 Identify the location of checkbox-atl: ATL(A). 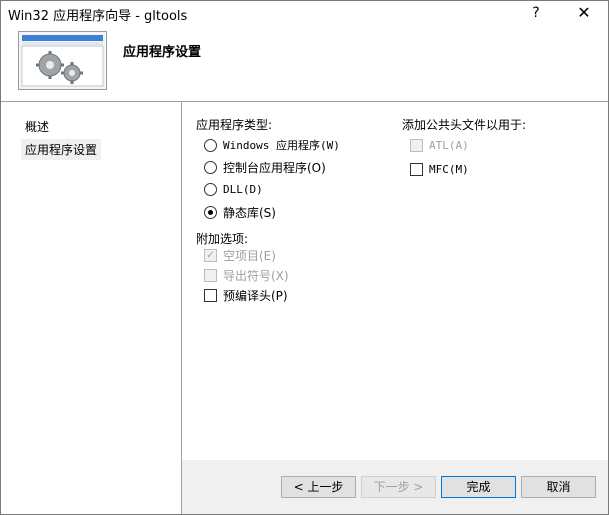
(439, 145).